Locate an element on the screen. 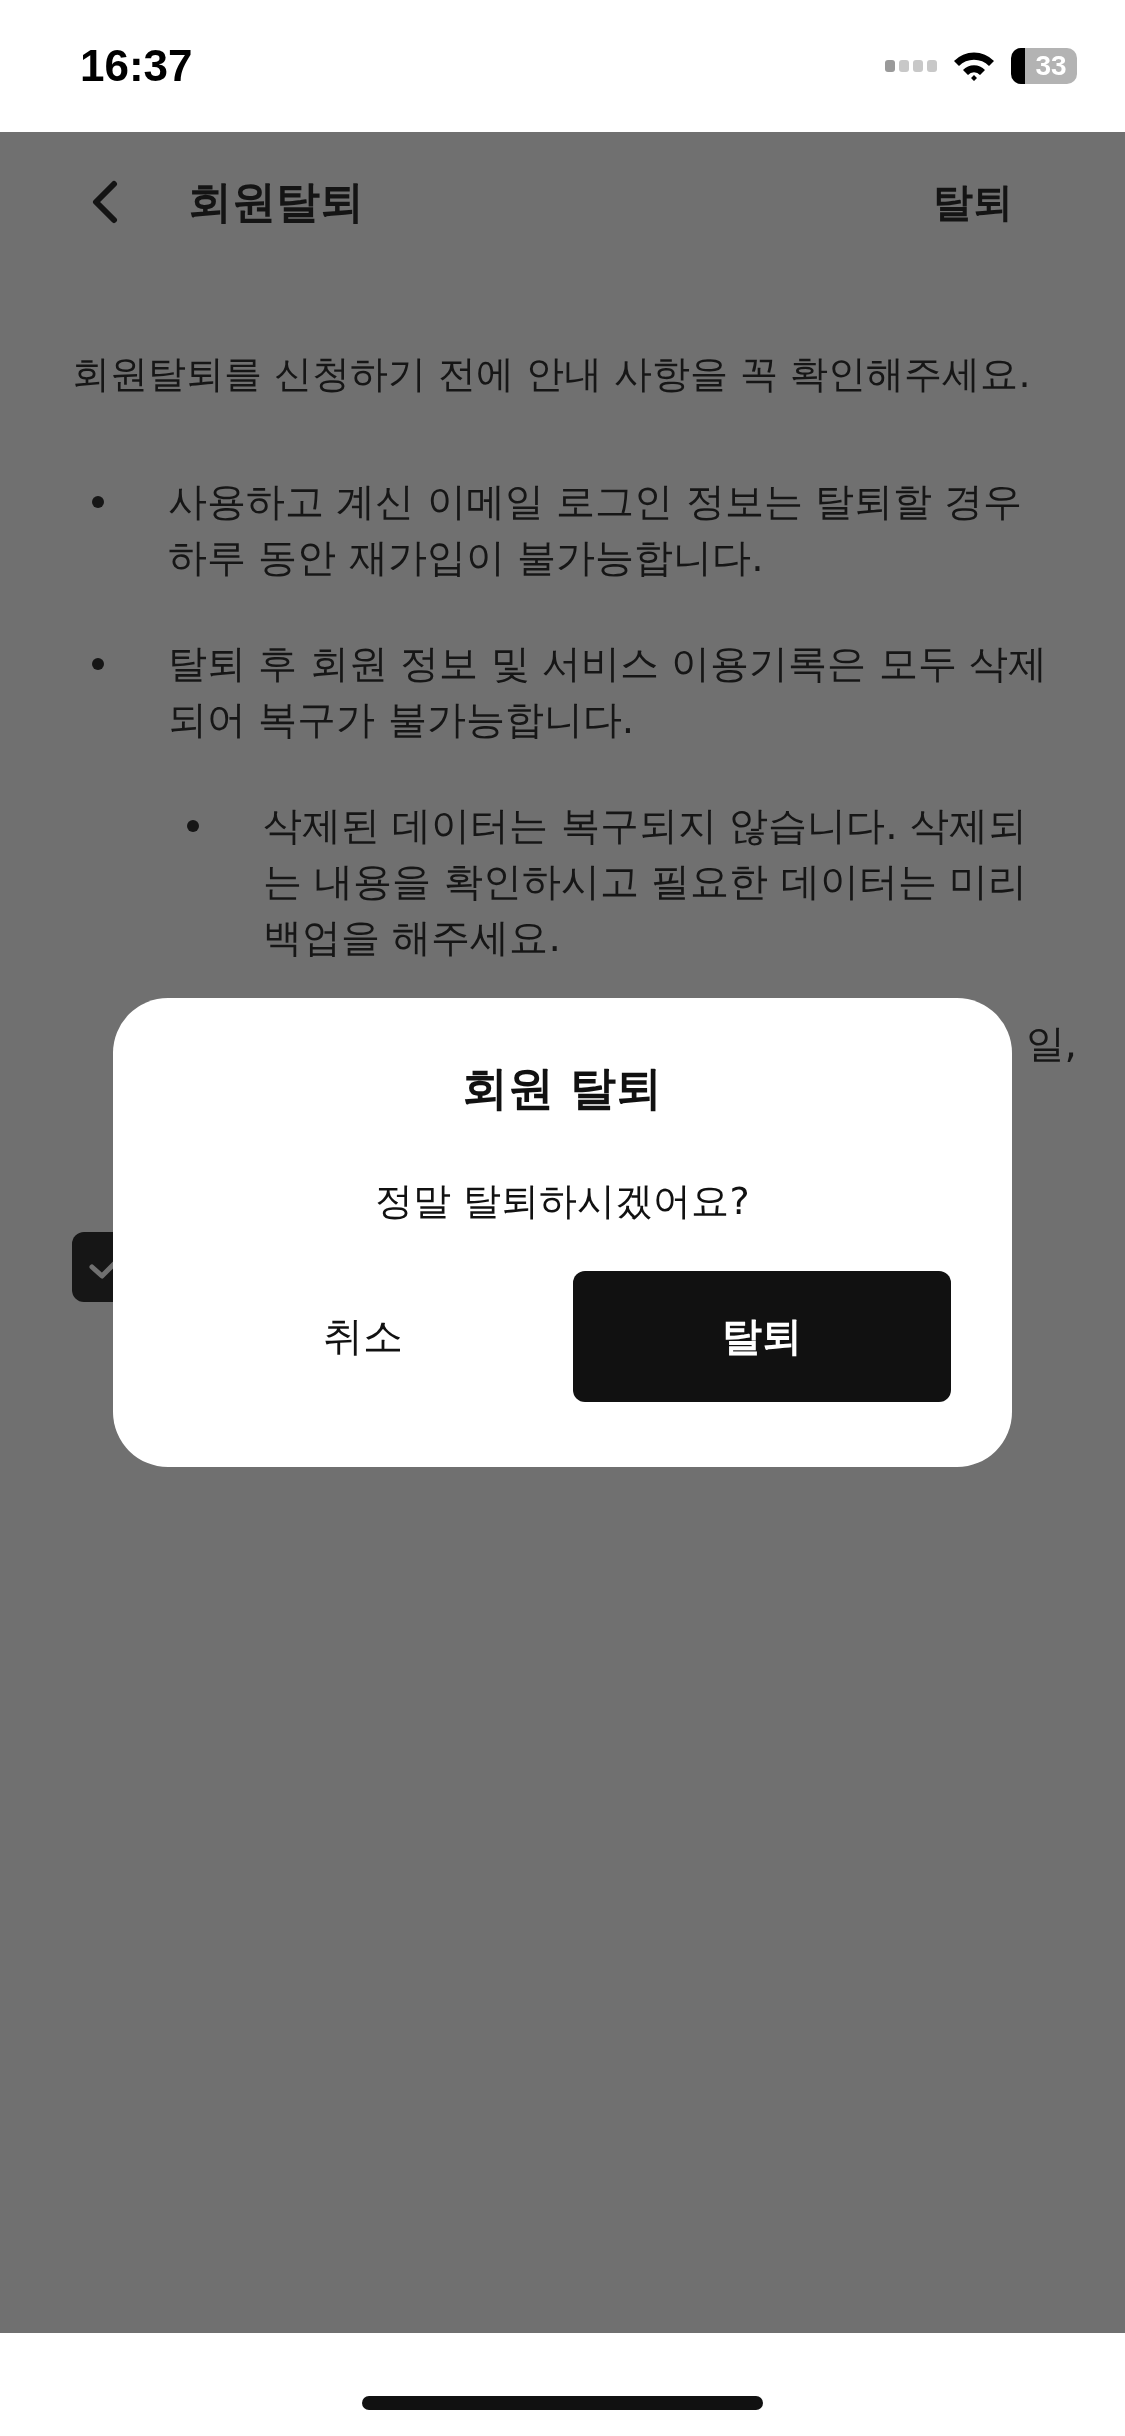 The height and width of the screenshot is (2436, 1125). intro-text: 회원탈퇴를 신청하기 전에 안내 사항을 꼭 확인해주세요. is located at coordinates (552, 374).